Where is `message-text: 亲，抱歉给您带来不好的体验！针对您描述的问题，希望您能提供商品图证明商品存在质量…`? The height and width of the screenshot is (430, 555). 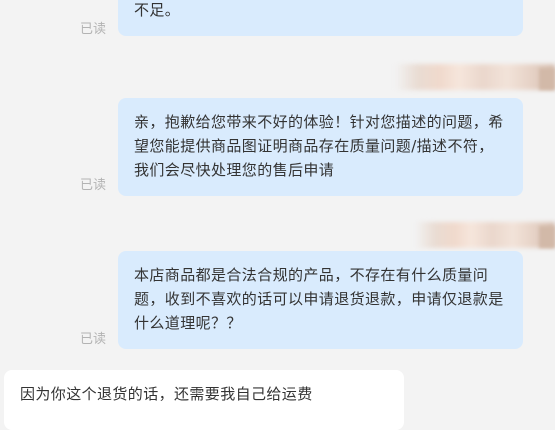 message-text: 亲，抱歉给您带来不好的体验！针对您描述的问题，希望您能提供商品图证明商品存在质量… is located at coordinates (319, 146).